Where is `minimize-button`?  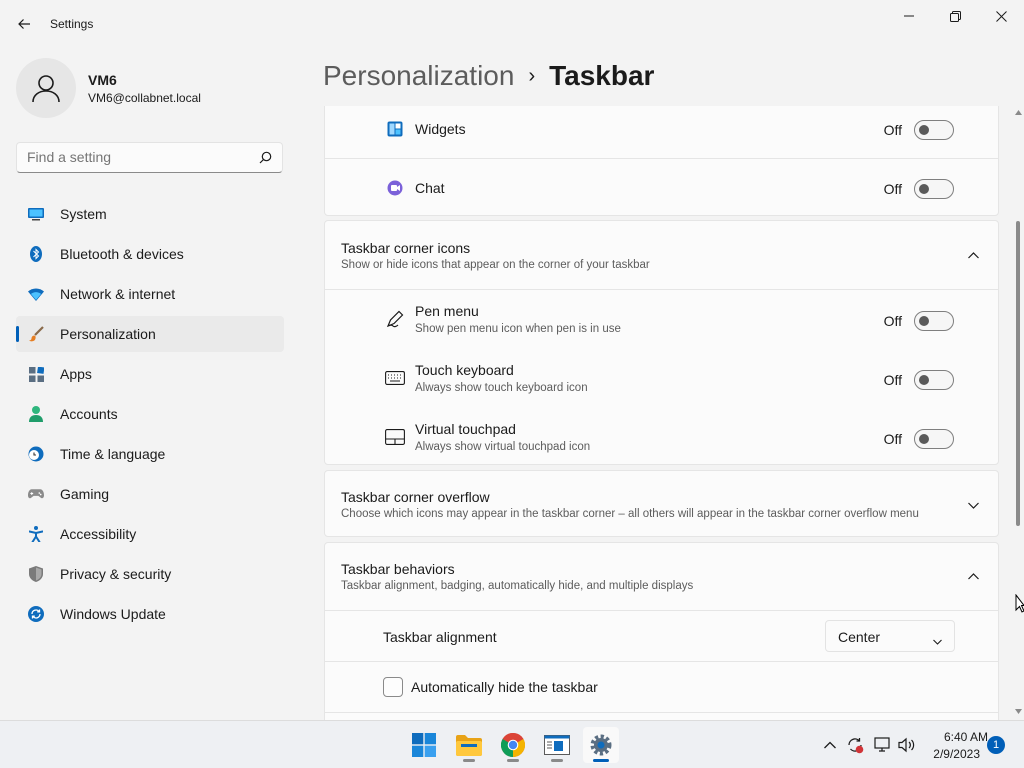
minimize-button is located at coordinates (909, 16).